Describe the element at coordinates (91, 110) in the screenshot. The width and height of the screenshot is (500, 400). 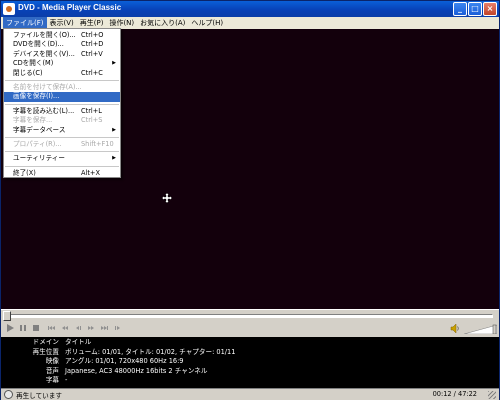
I see `menu-item-shortcut: Ctrl+L` at that location.